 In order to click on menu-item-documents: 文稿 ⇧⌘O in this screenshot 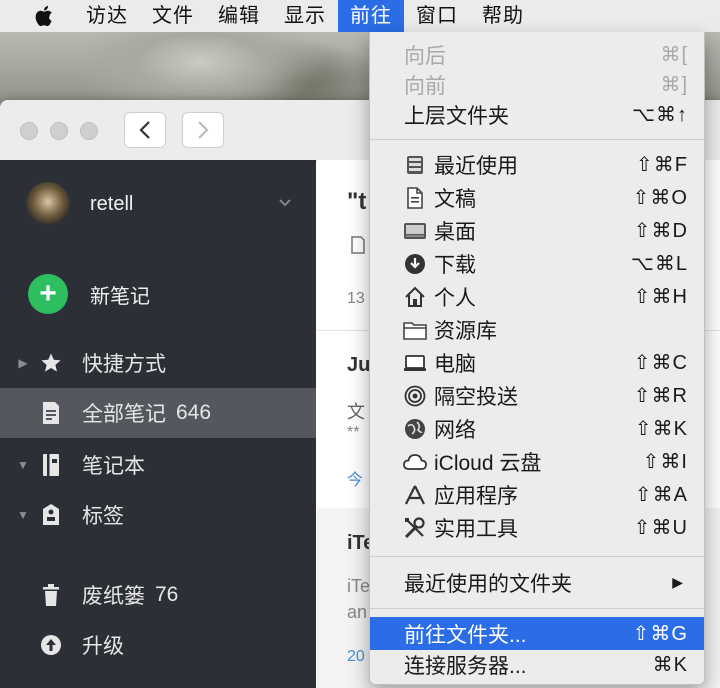, I will do `click(537, 197)`.